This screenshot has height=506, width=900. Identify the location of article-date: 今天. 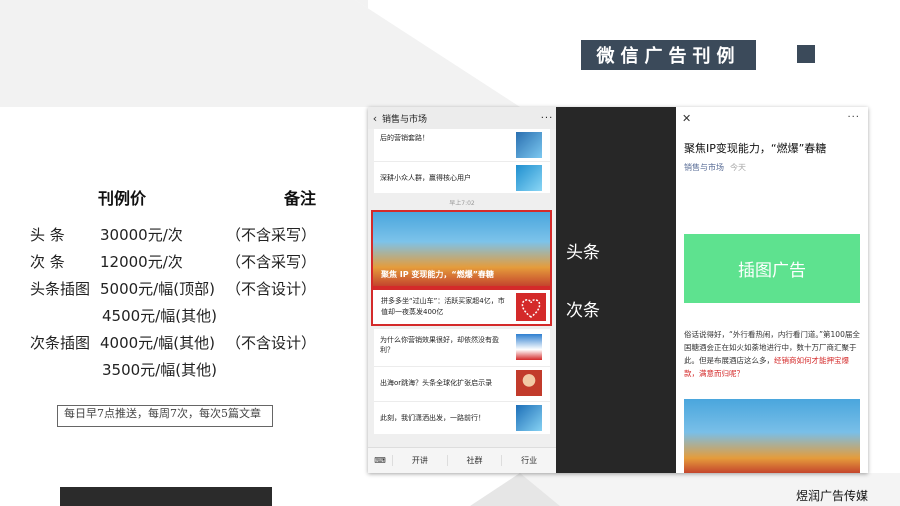
(738, 167).